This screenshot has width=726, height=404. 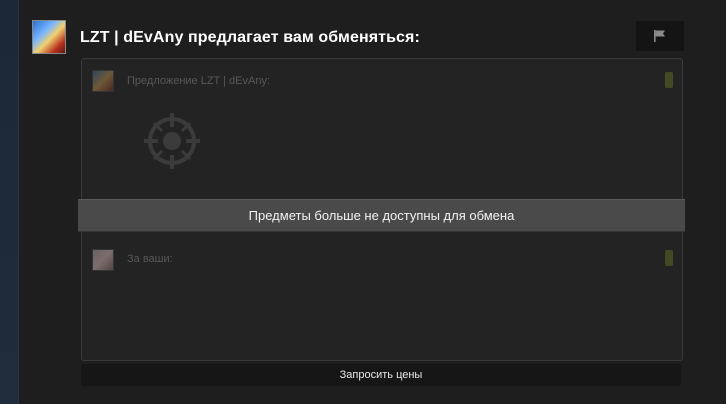 I want to click on items-unavailable-banner: Предметы больше не доступны для обмена, so click(x=381, y=215).